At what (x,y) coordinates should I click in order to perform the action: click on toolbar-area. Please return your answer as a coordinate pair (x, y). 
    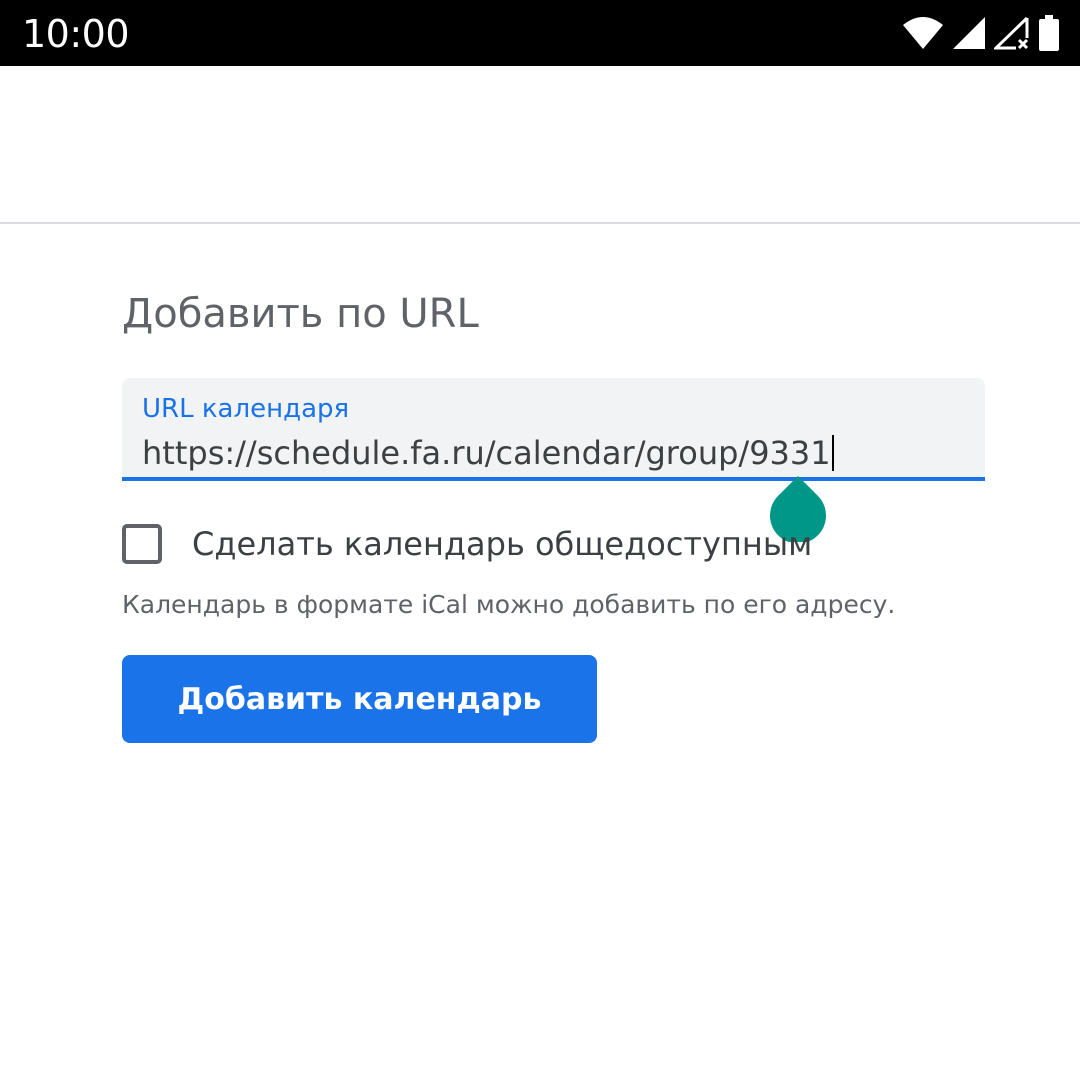
    Looking at the image, I should click on (540, 144).